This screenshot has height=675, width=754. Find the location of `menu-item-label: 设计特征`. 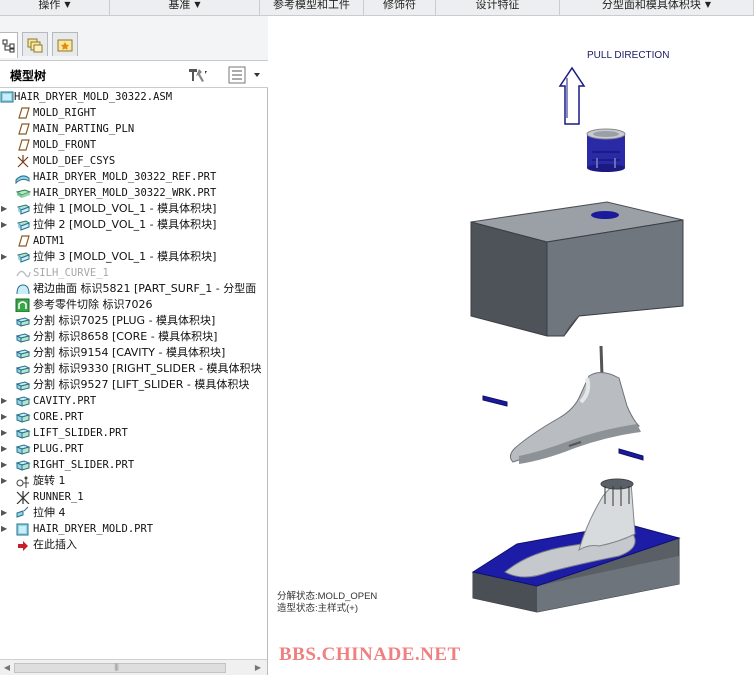

menu-item-label: 设计特征 is located at coordinates (497, 5).